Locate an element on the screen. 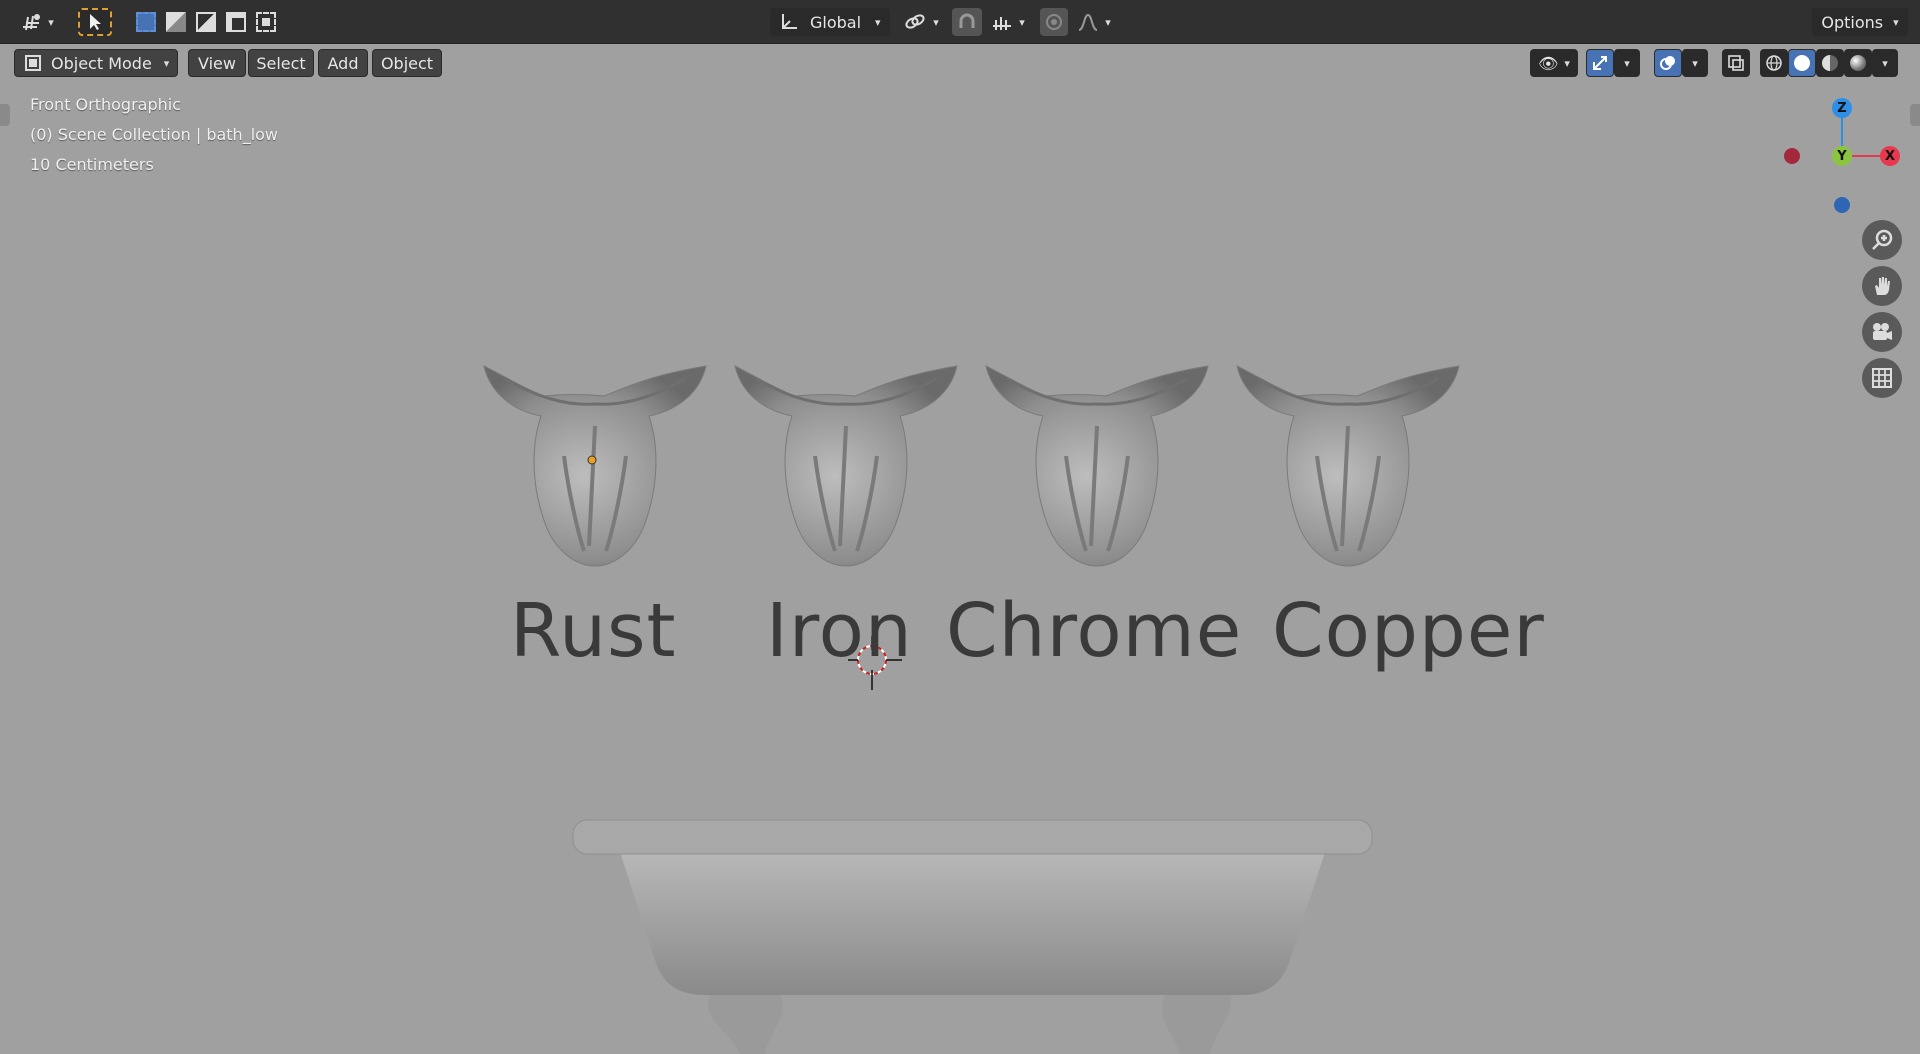  clawfoot-object-iron is located at coordinates (846, 466).